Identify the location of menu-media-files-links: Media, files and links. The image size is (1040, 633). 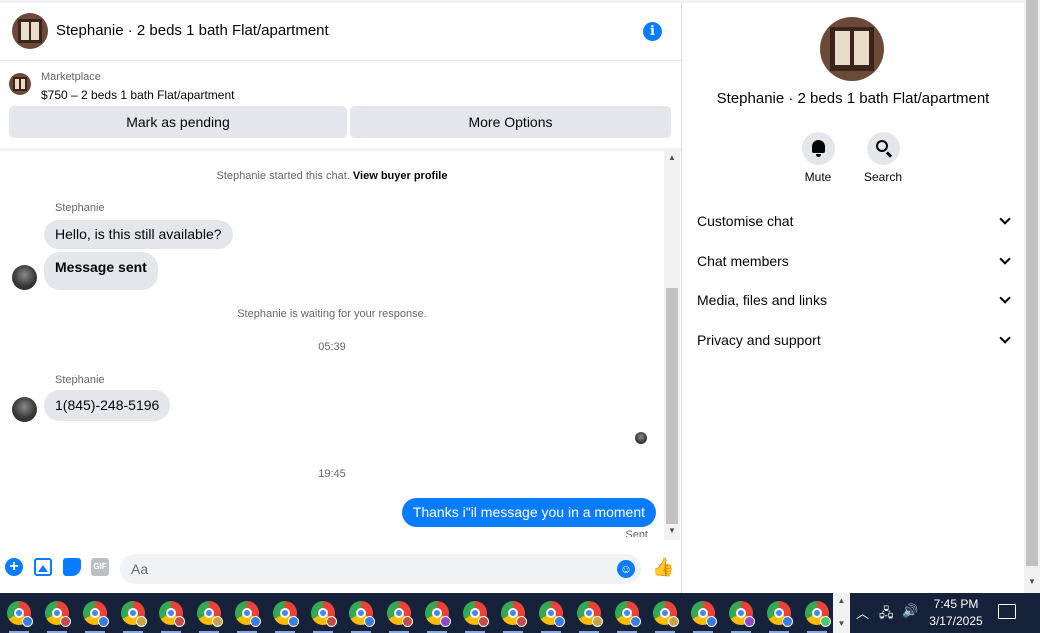
(854, 300).